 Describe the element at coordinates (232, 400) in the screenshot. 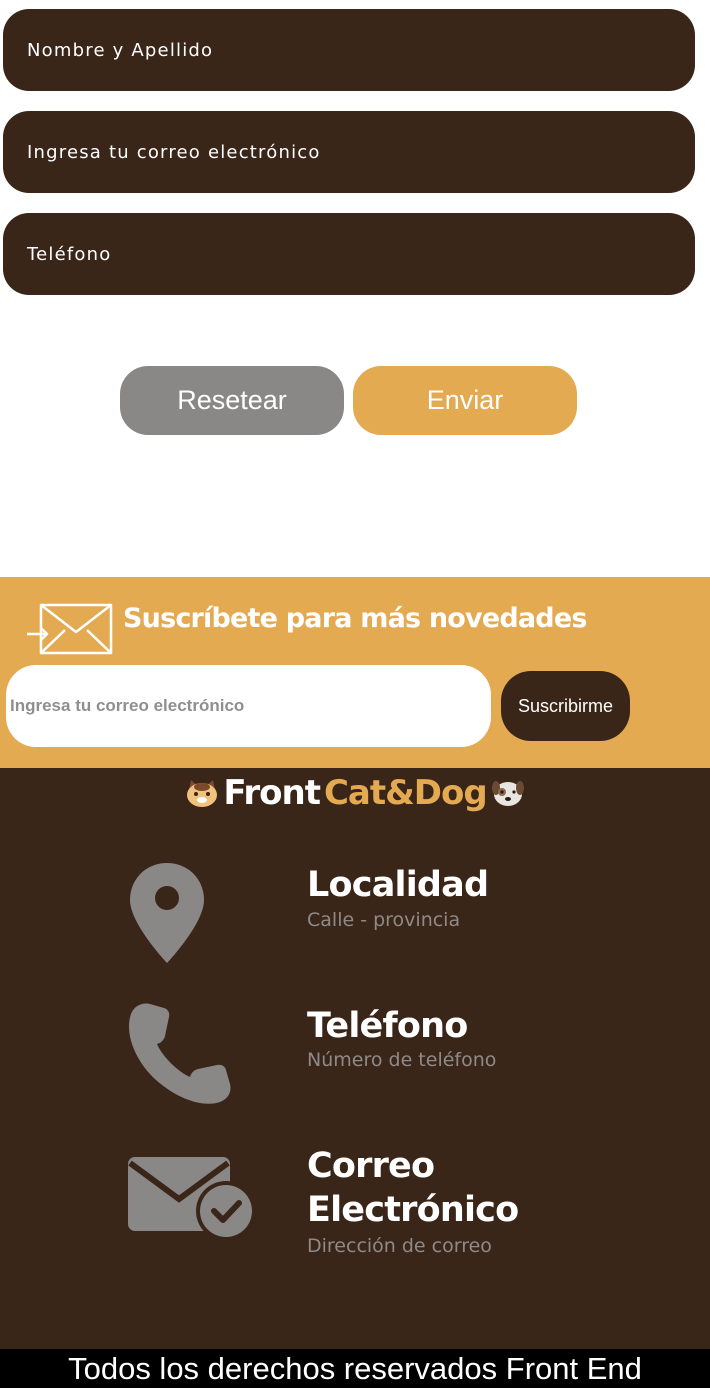

I see `reset-button: Resetear` at that location.